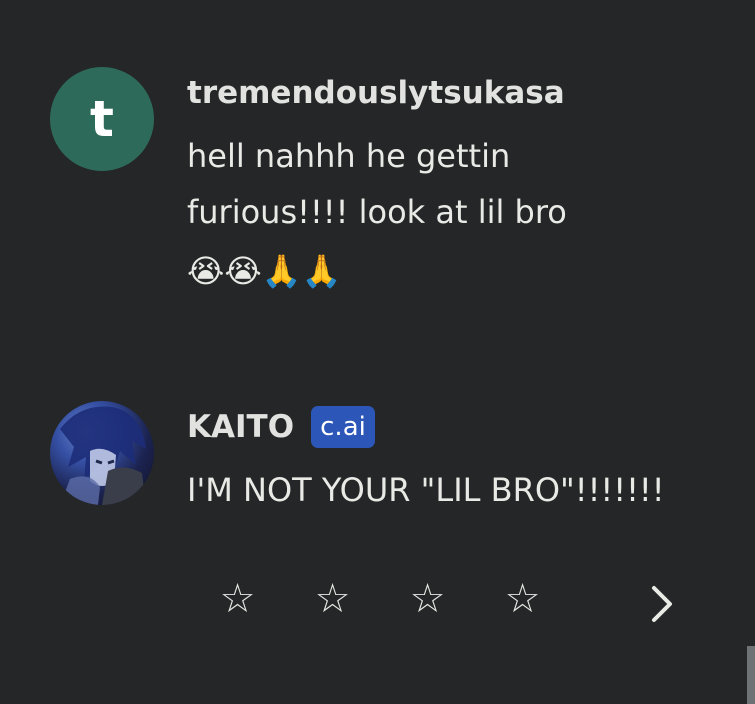 Image resolution: width=755 pixels, height=704 pixels. I want to click on username-label: tremendouslytsukasa, so click(376, 93).